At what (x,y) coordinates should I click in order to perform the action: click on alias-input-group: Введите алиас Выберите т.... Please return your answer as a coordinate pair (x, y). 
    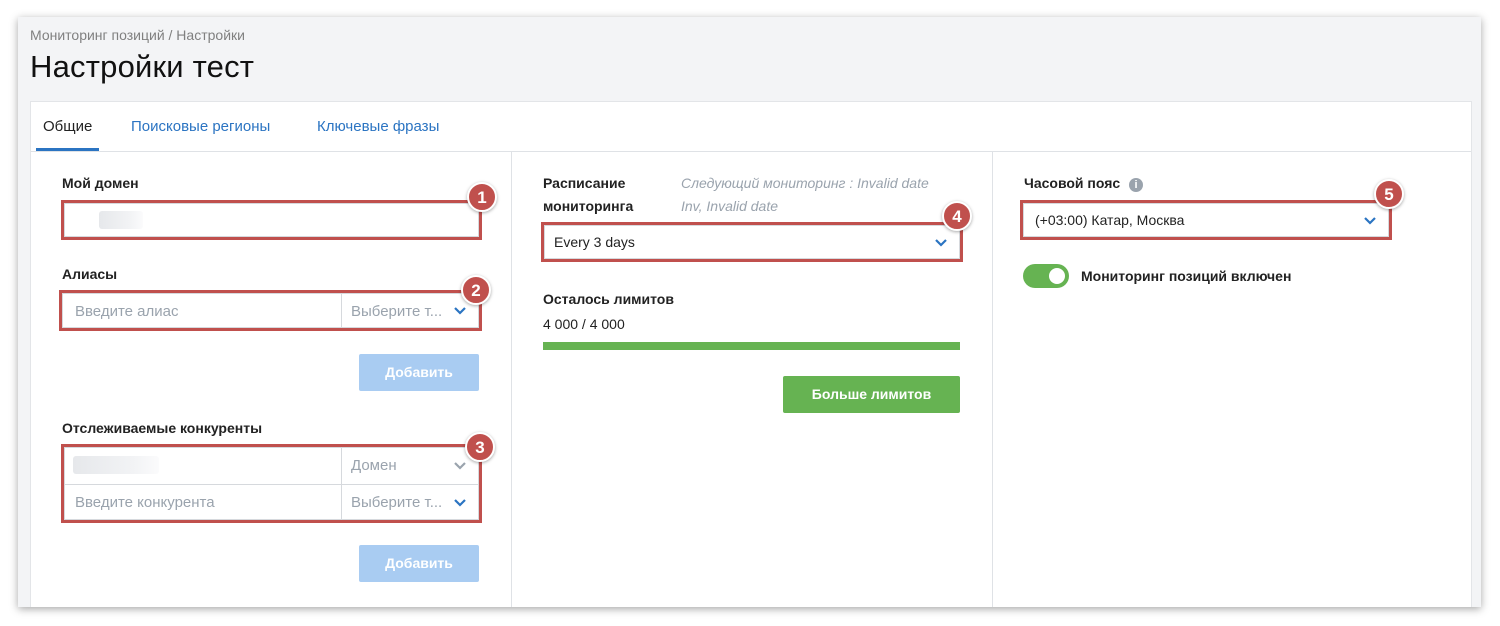
    Looking at the image, I should click on (270, 310).